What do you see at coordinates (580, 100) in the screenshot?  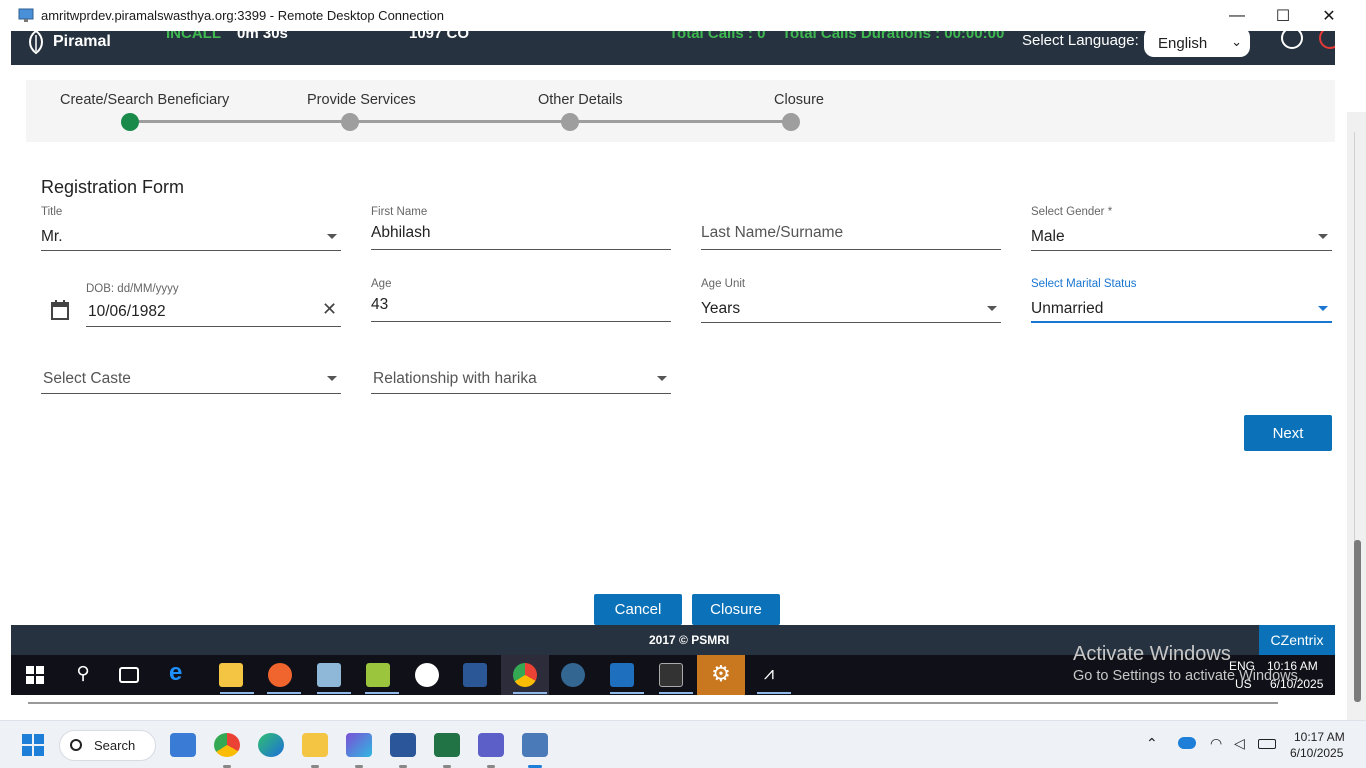 I see `step-label-other-details: Other Details` at bounding box center [580, 100].